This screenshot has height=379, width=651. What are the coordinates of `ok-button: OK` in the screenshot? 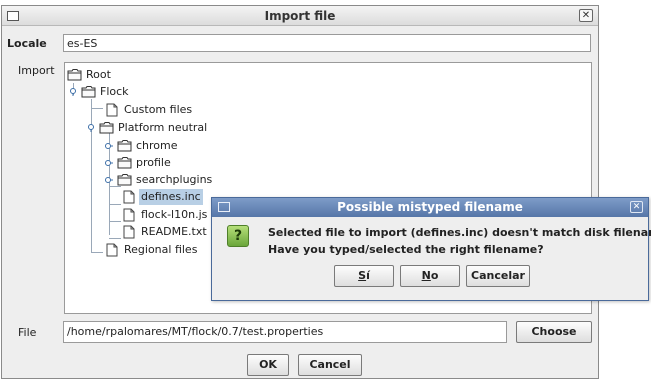 It's located at (268, 365).